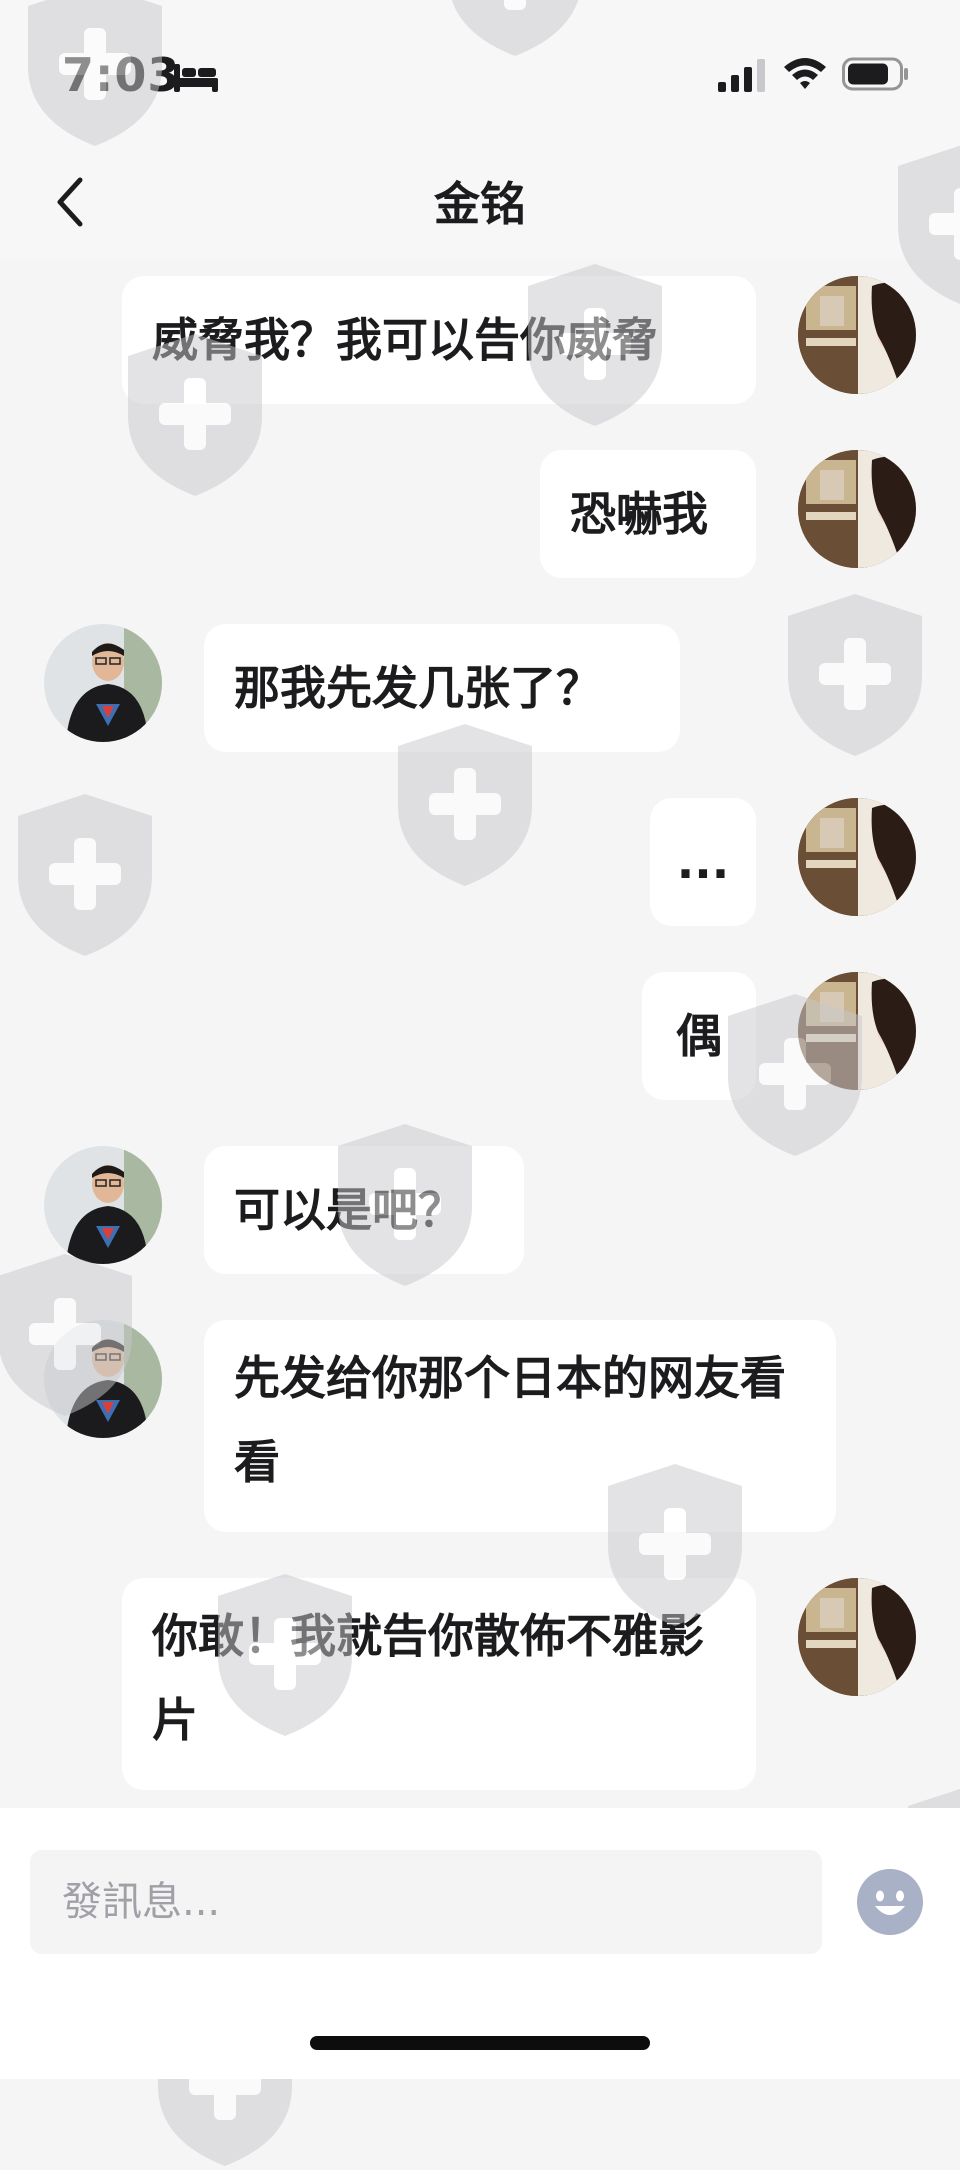 The image size is (960, 2170). What do you see at coordinates (890, 1902) in the screenshot?
I see `emoji-icon` at bounding box center [890, 1902].